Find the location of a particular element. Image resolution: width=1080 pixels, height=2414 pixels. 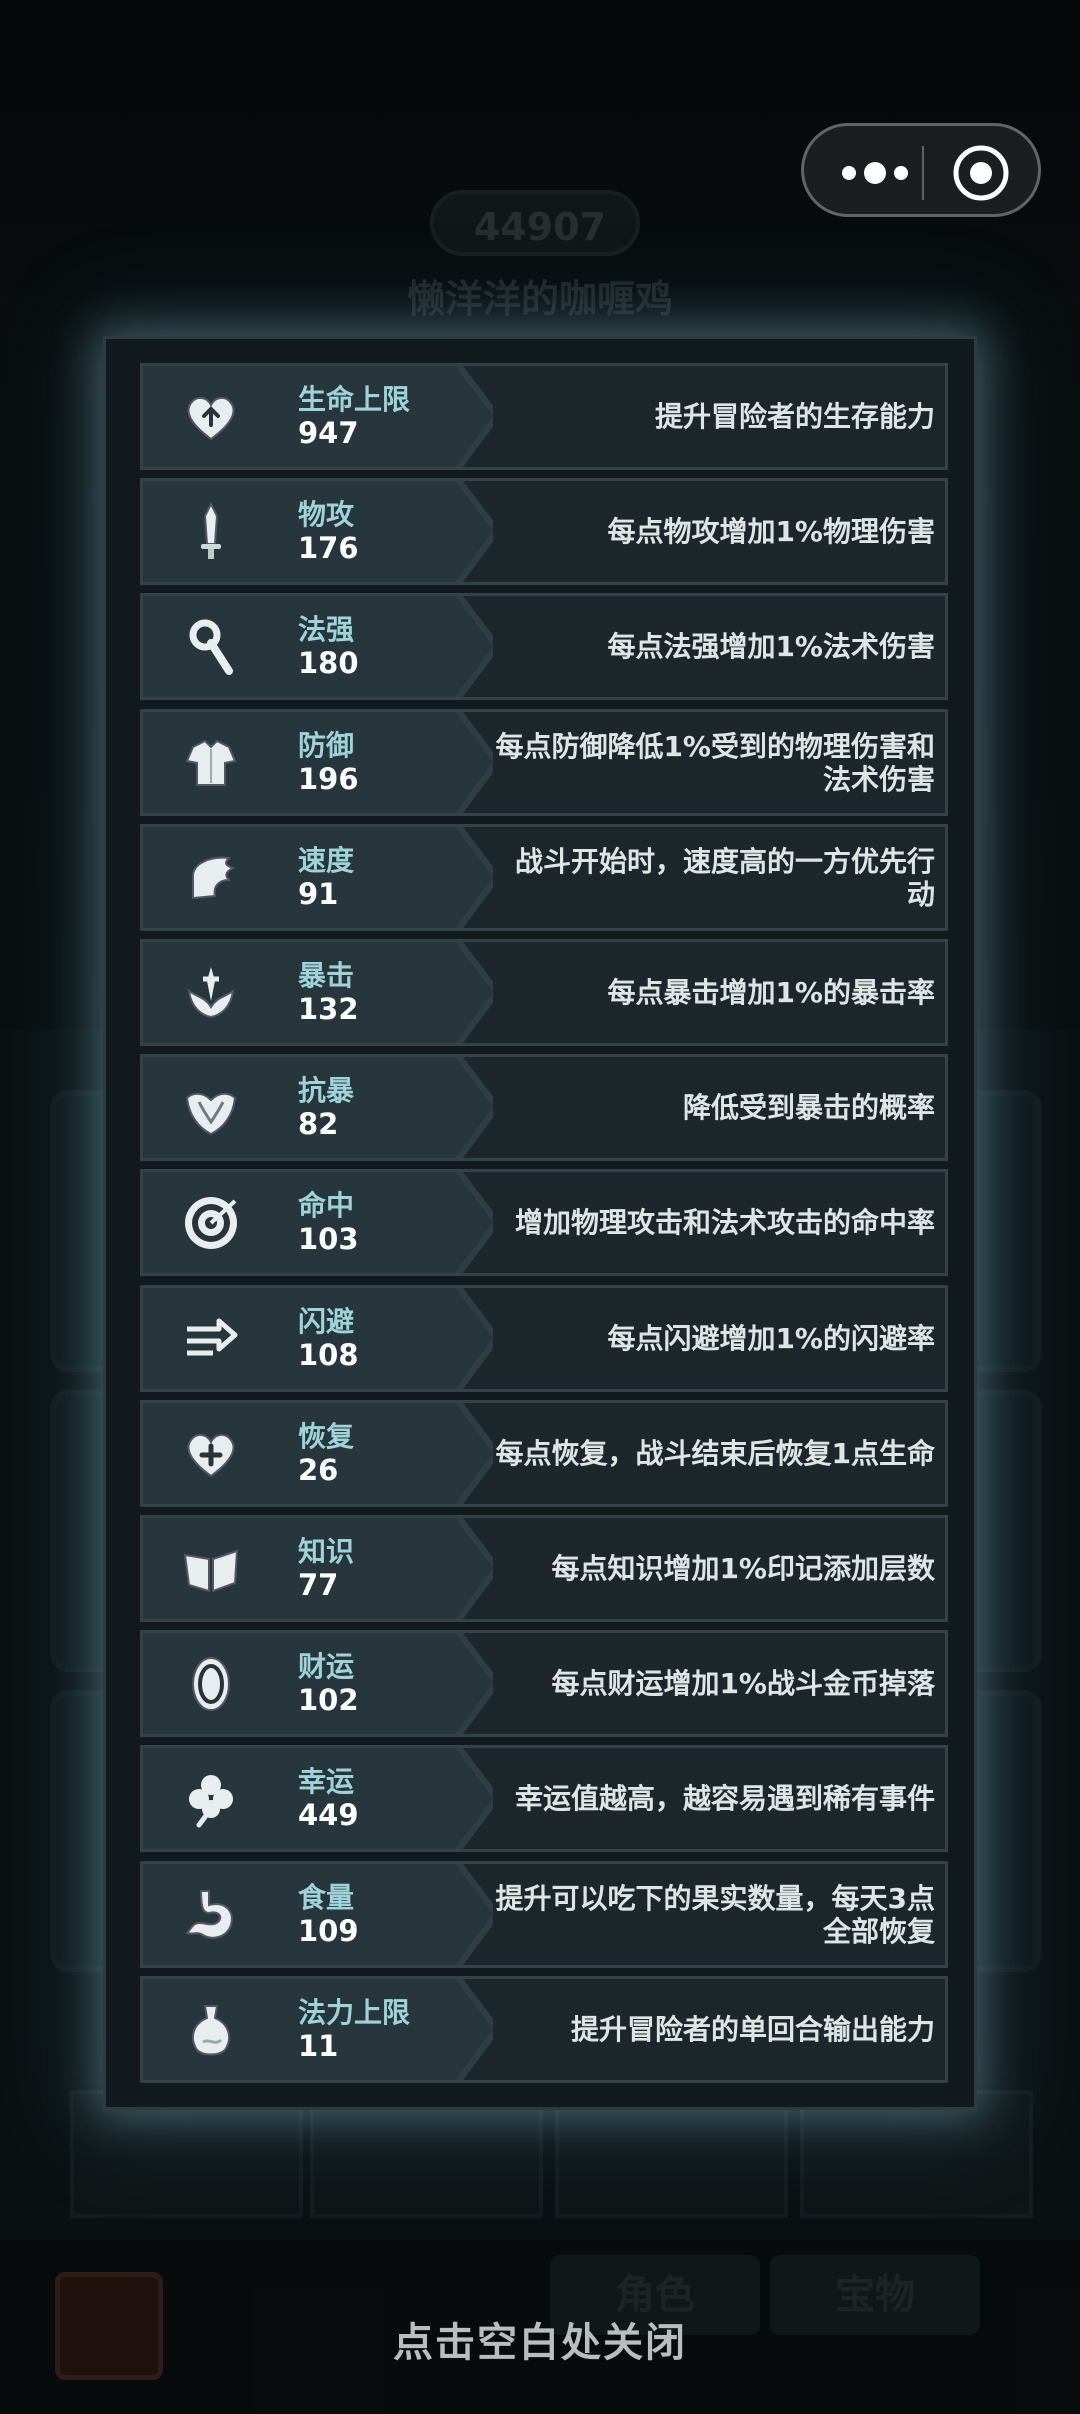

stat-name: 暴击 is located at coordinates (326, 975).